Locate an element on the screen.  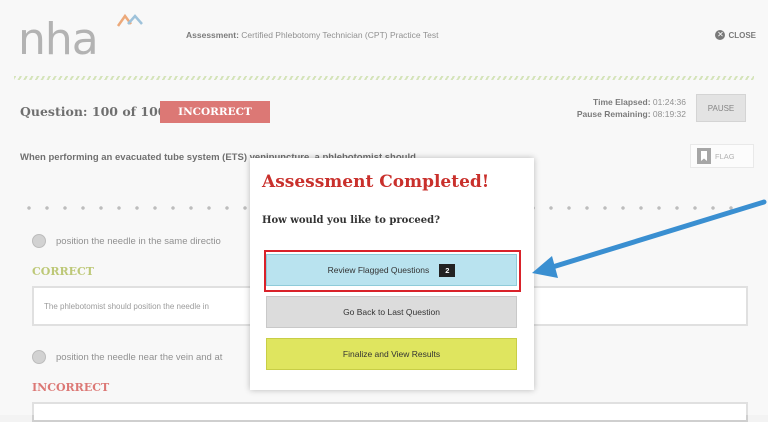
go-back-button: Go Back to Last Question is located at coordinates (391, 312).